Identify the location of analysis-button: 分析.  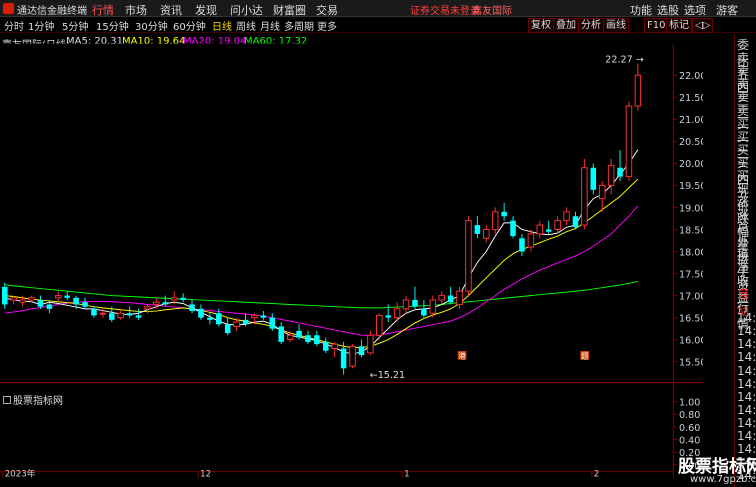
(591, 25).